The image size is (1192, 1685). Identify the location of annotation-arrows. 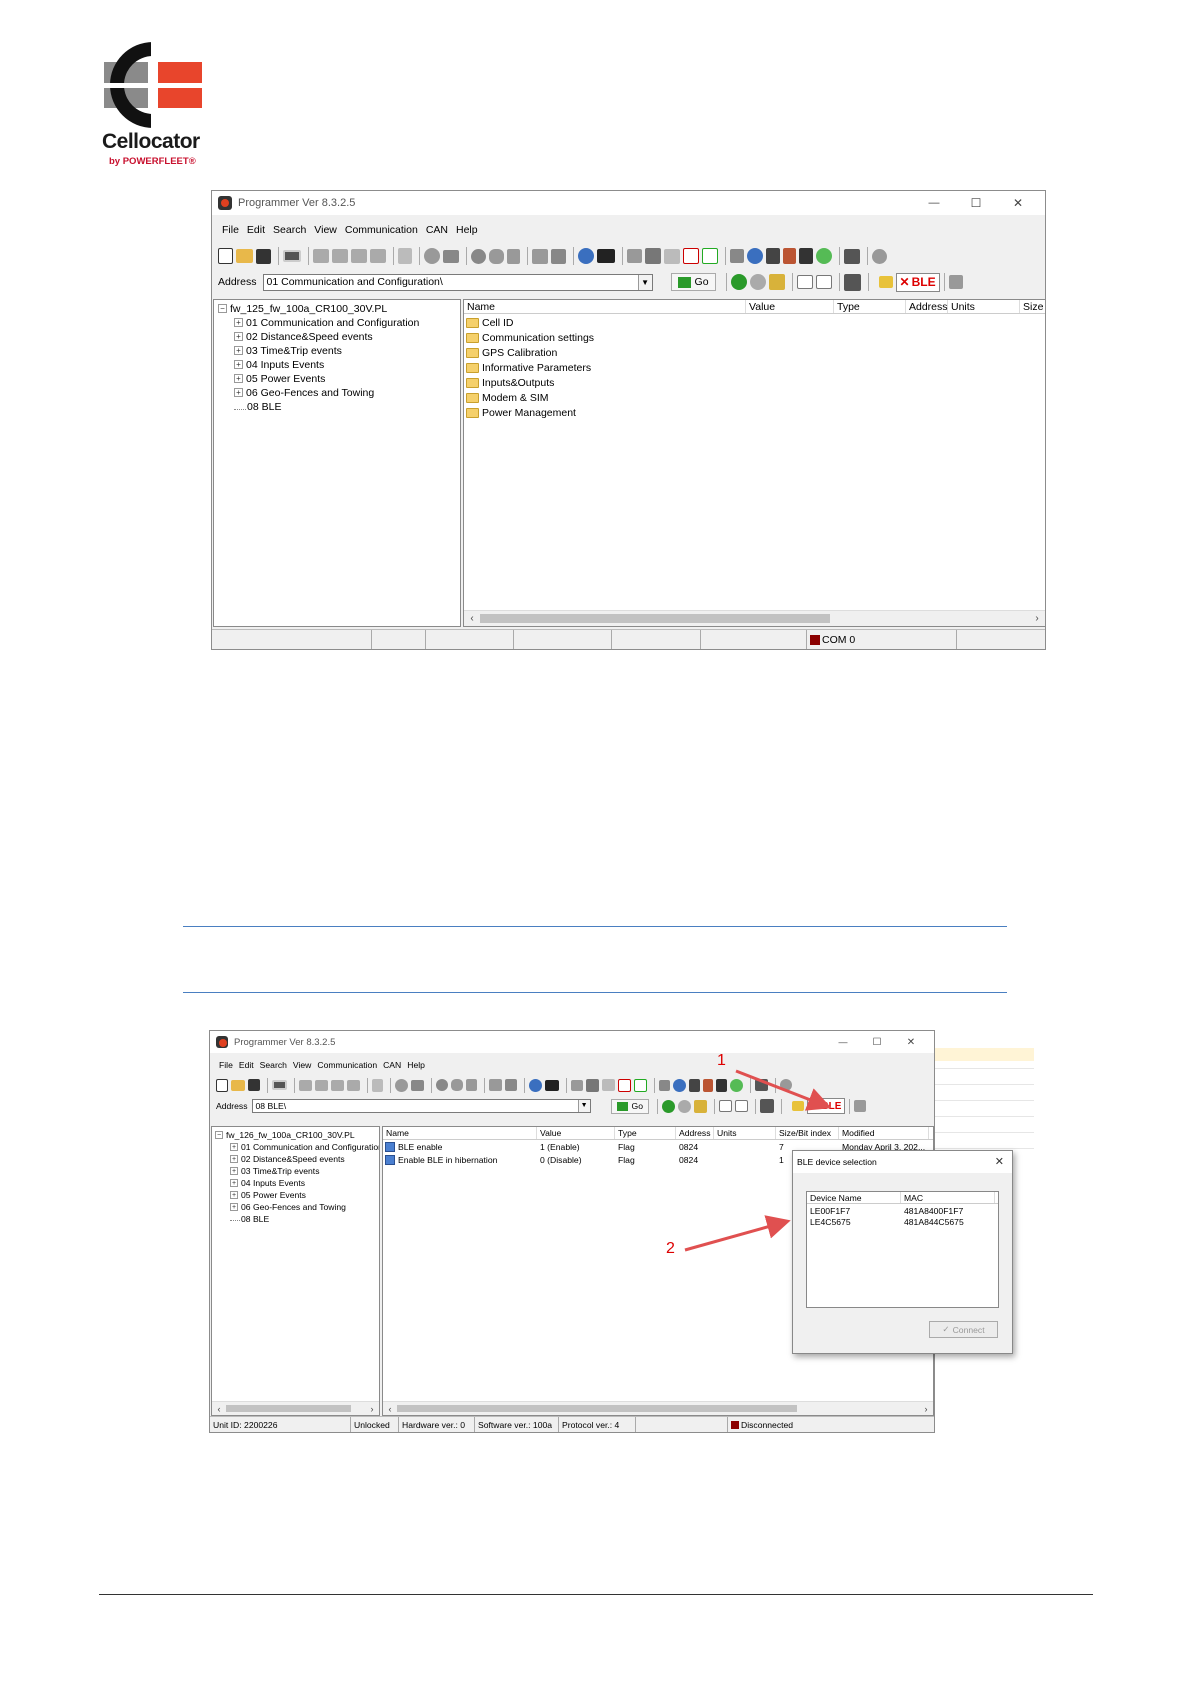
(758, 1160).